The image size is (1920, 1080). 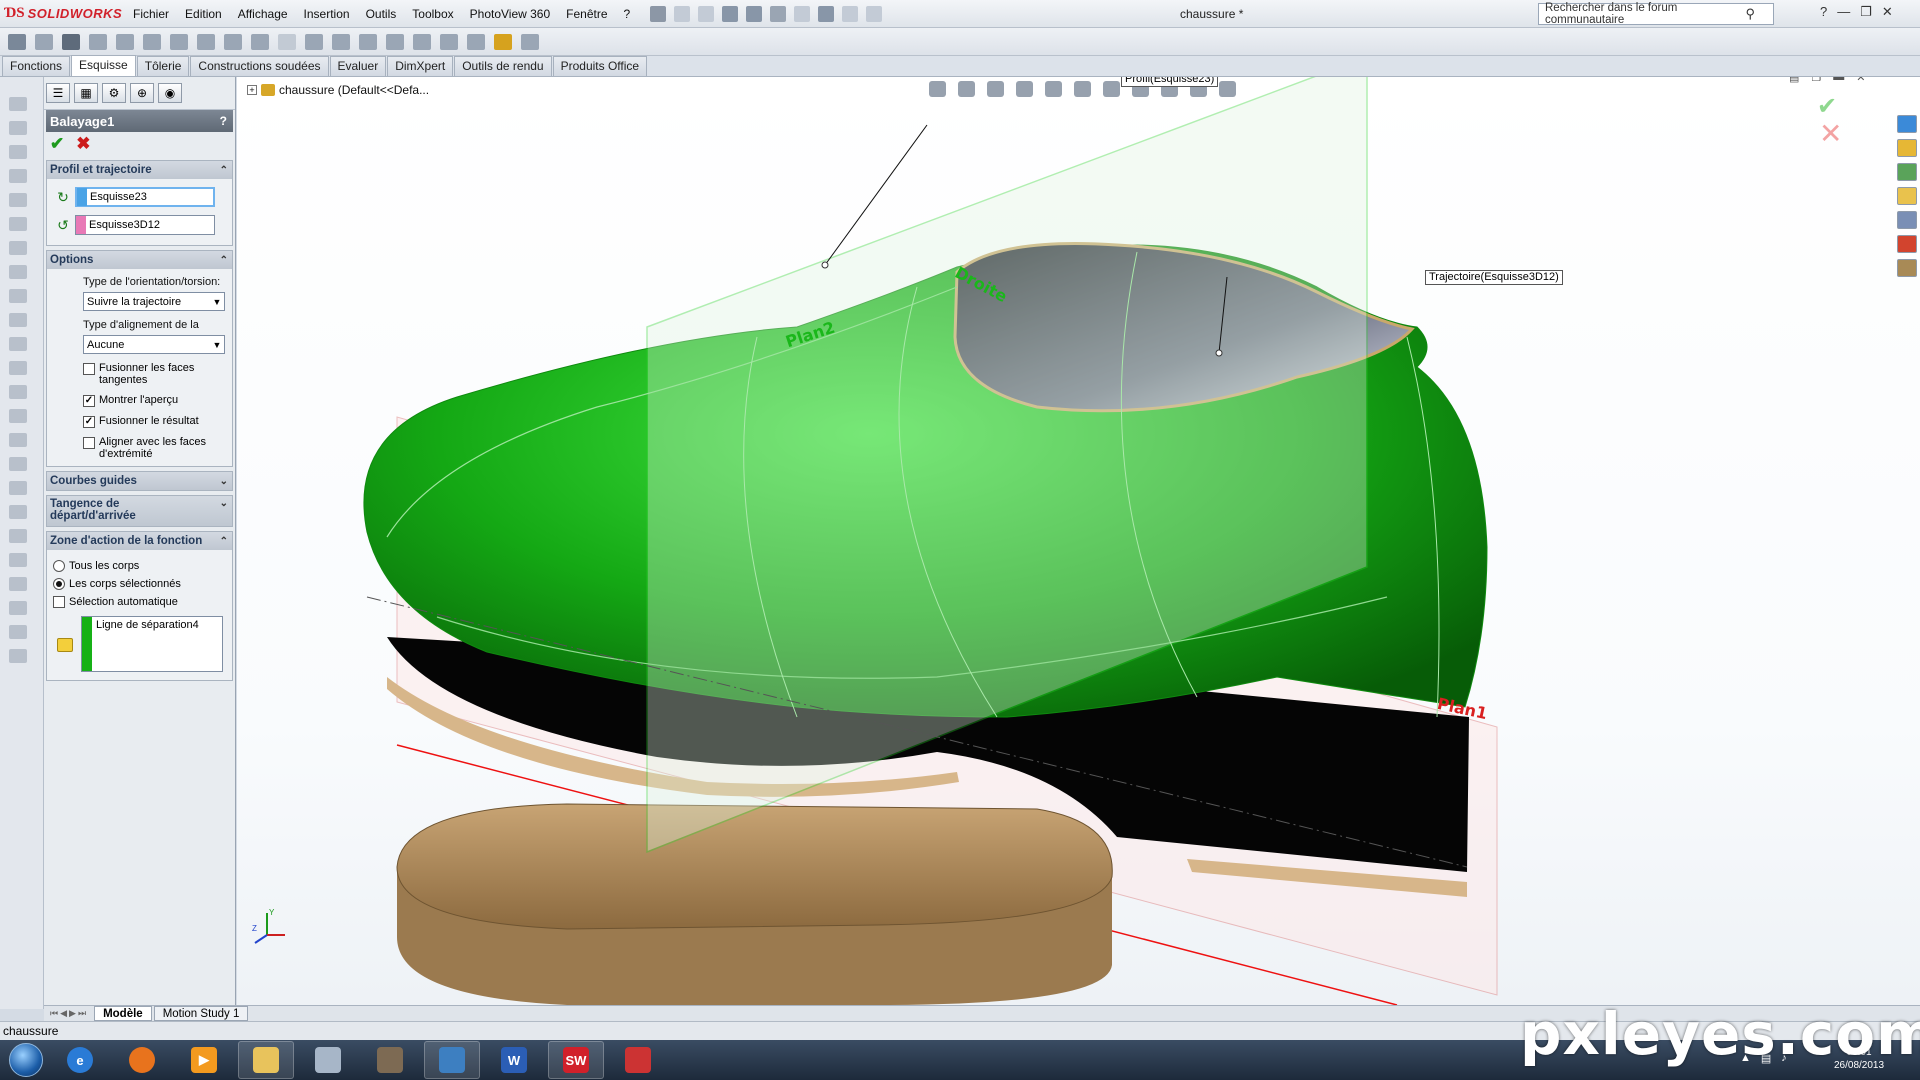 I want to click on tab-nav-arrows: ⏮ ◀ ▶ ⏭, so click(x=68, y=1013).